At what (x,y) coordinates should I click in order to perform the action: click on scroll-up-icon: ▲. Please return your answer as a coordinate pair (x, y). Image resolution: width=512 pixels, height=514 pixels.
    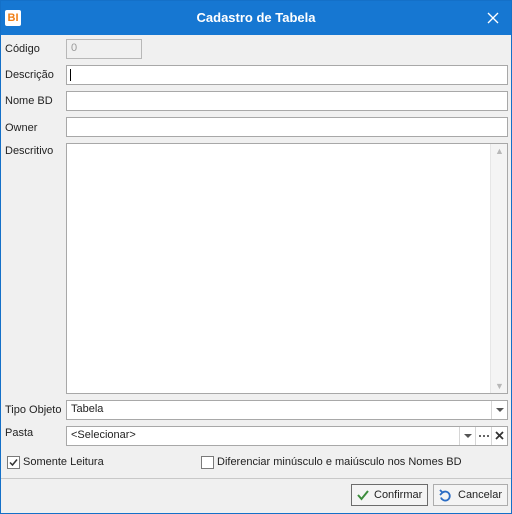
    Looking at the image, I should click on (499, 151).